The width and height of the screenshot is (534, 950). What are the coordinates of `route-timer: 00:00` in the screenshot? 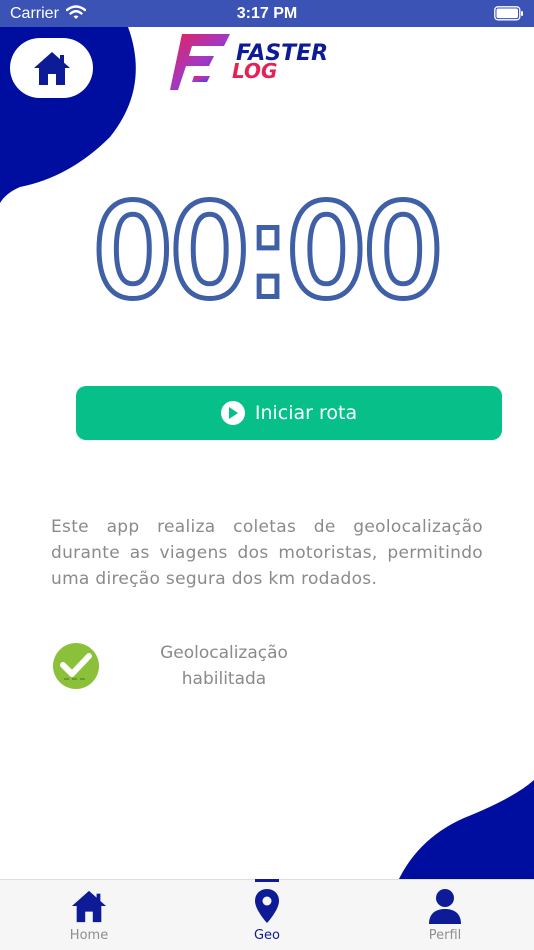 It's located at (267, 250).